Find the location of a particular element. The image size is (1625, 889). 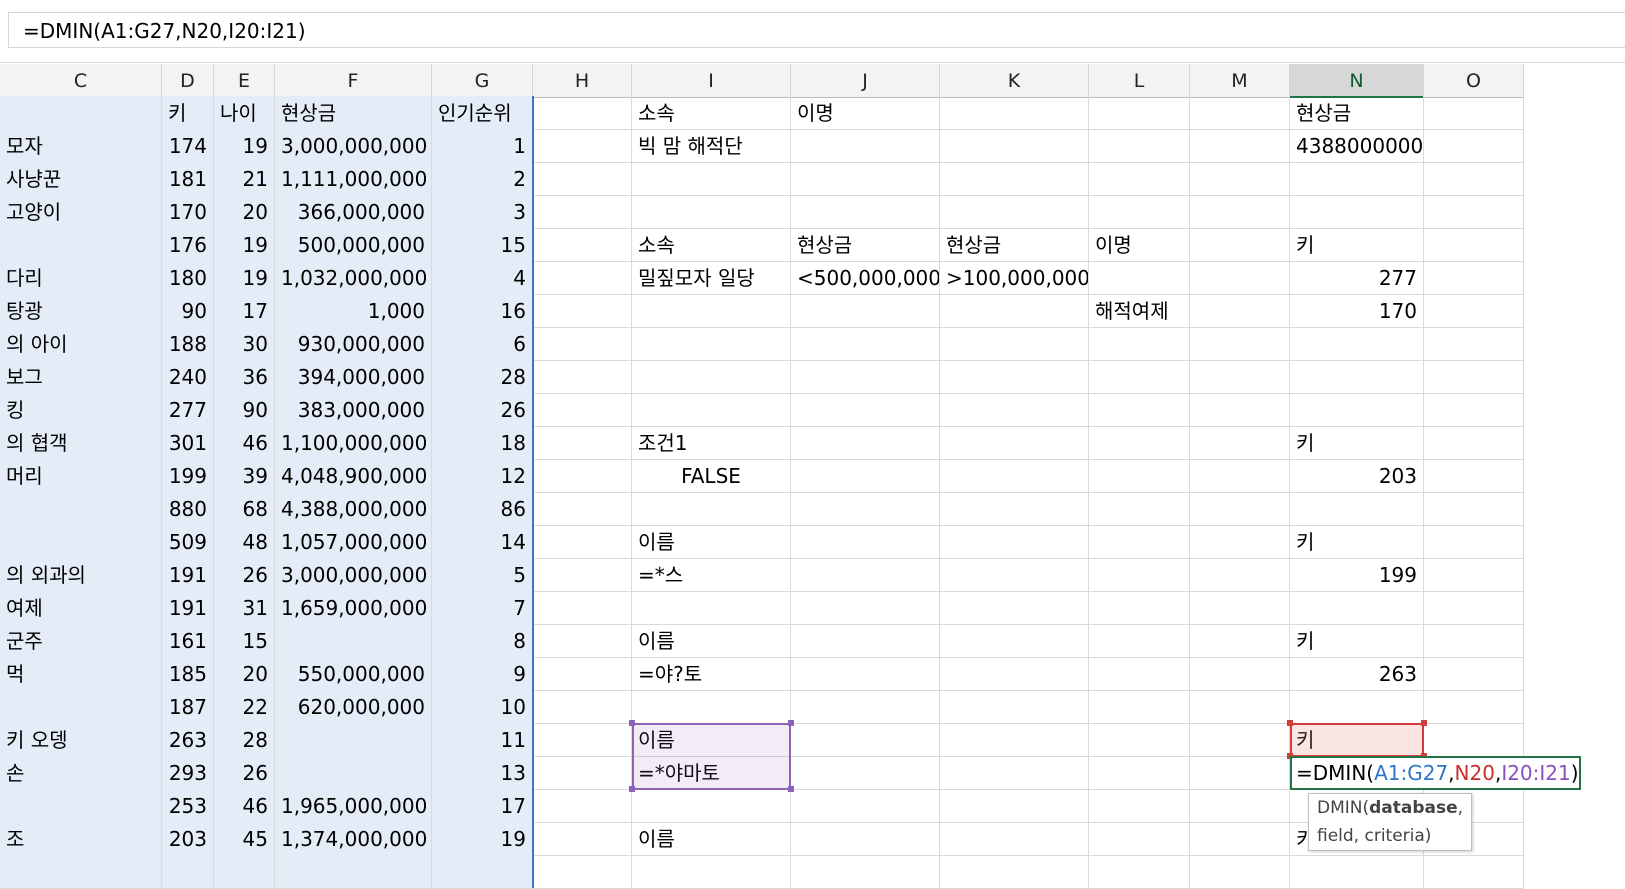

cell-f16: 1,659,000,000 is located at coordinates (353, 608).